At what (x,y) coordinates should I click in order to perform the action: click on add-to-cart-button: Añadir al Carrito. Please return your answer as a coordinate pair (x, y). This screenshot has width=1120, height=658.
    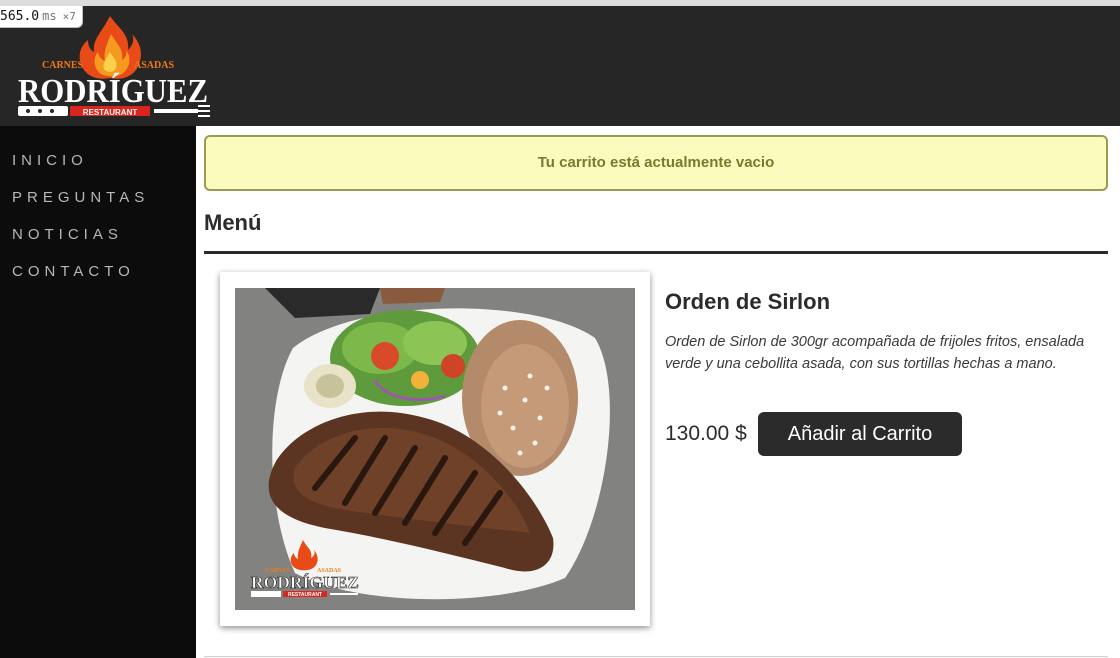
    Looking at the image, I should click on (860, 434).